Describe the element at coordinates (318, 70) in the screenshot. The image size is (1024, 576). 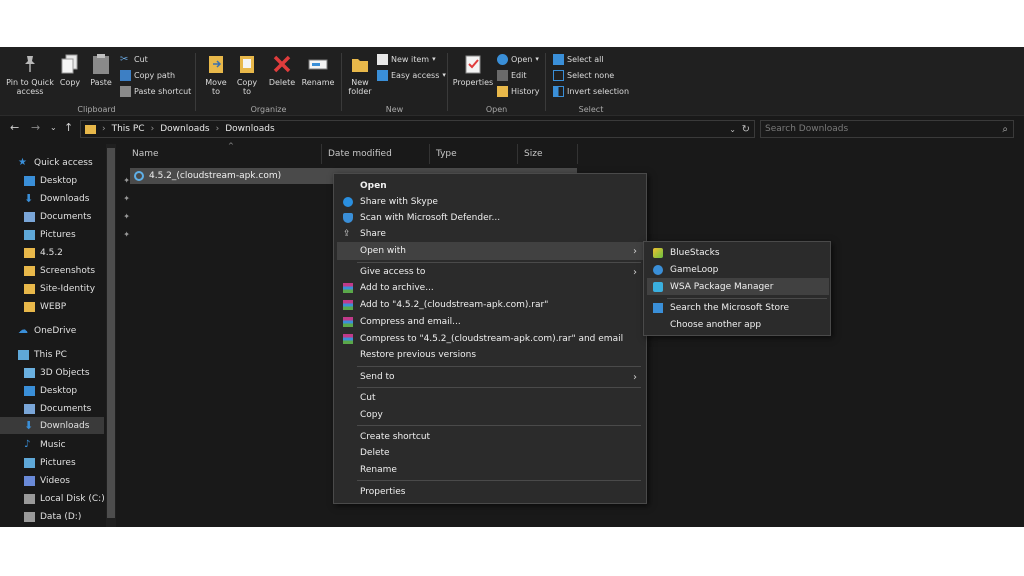
I see `rename-button: Rename` at that location.